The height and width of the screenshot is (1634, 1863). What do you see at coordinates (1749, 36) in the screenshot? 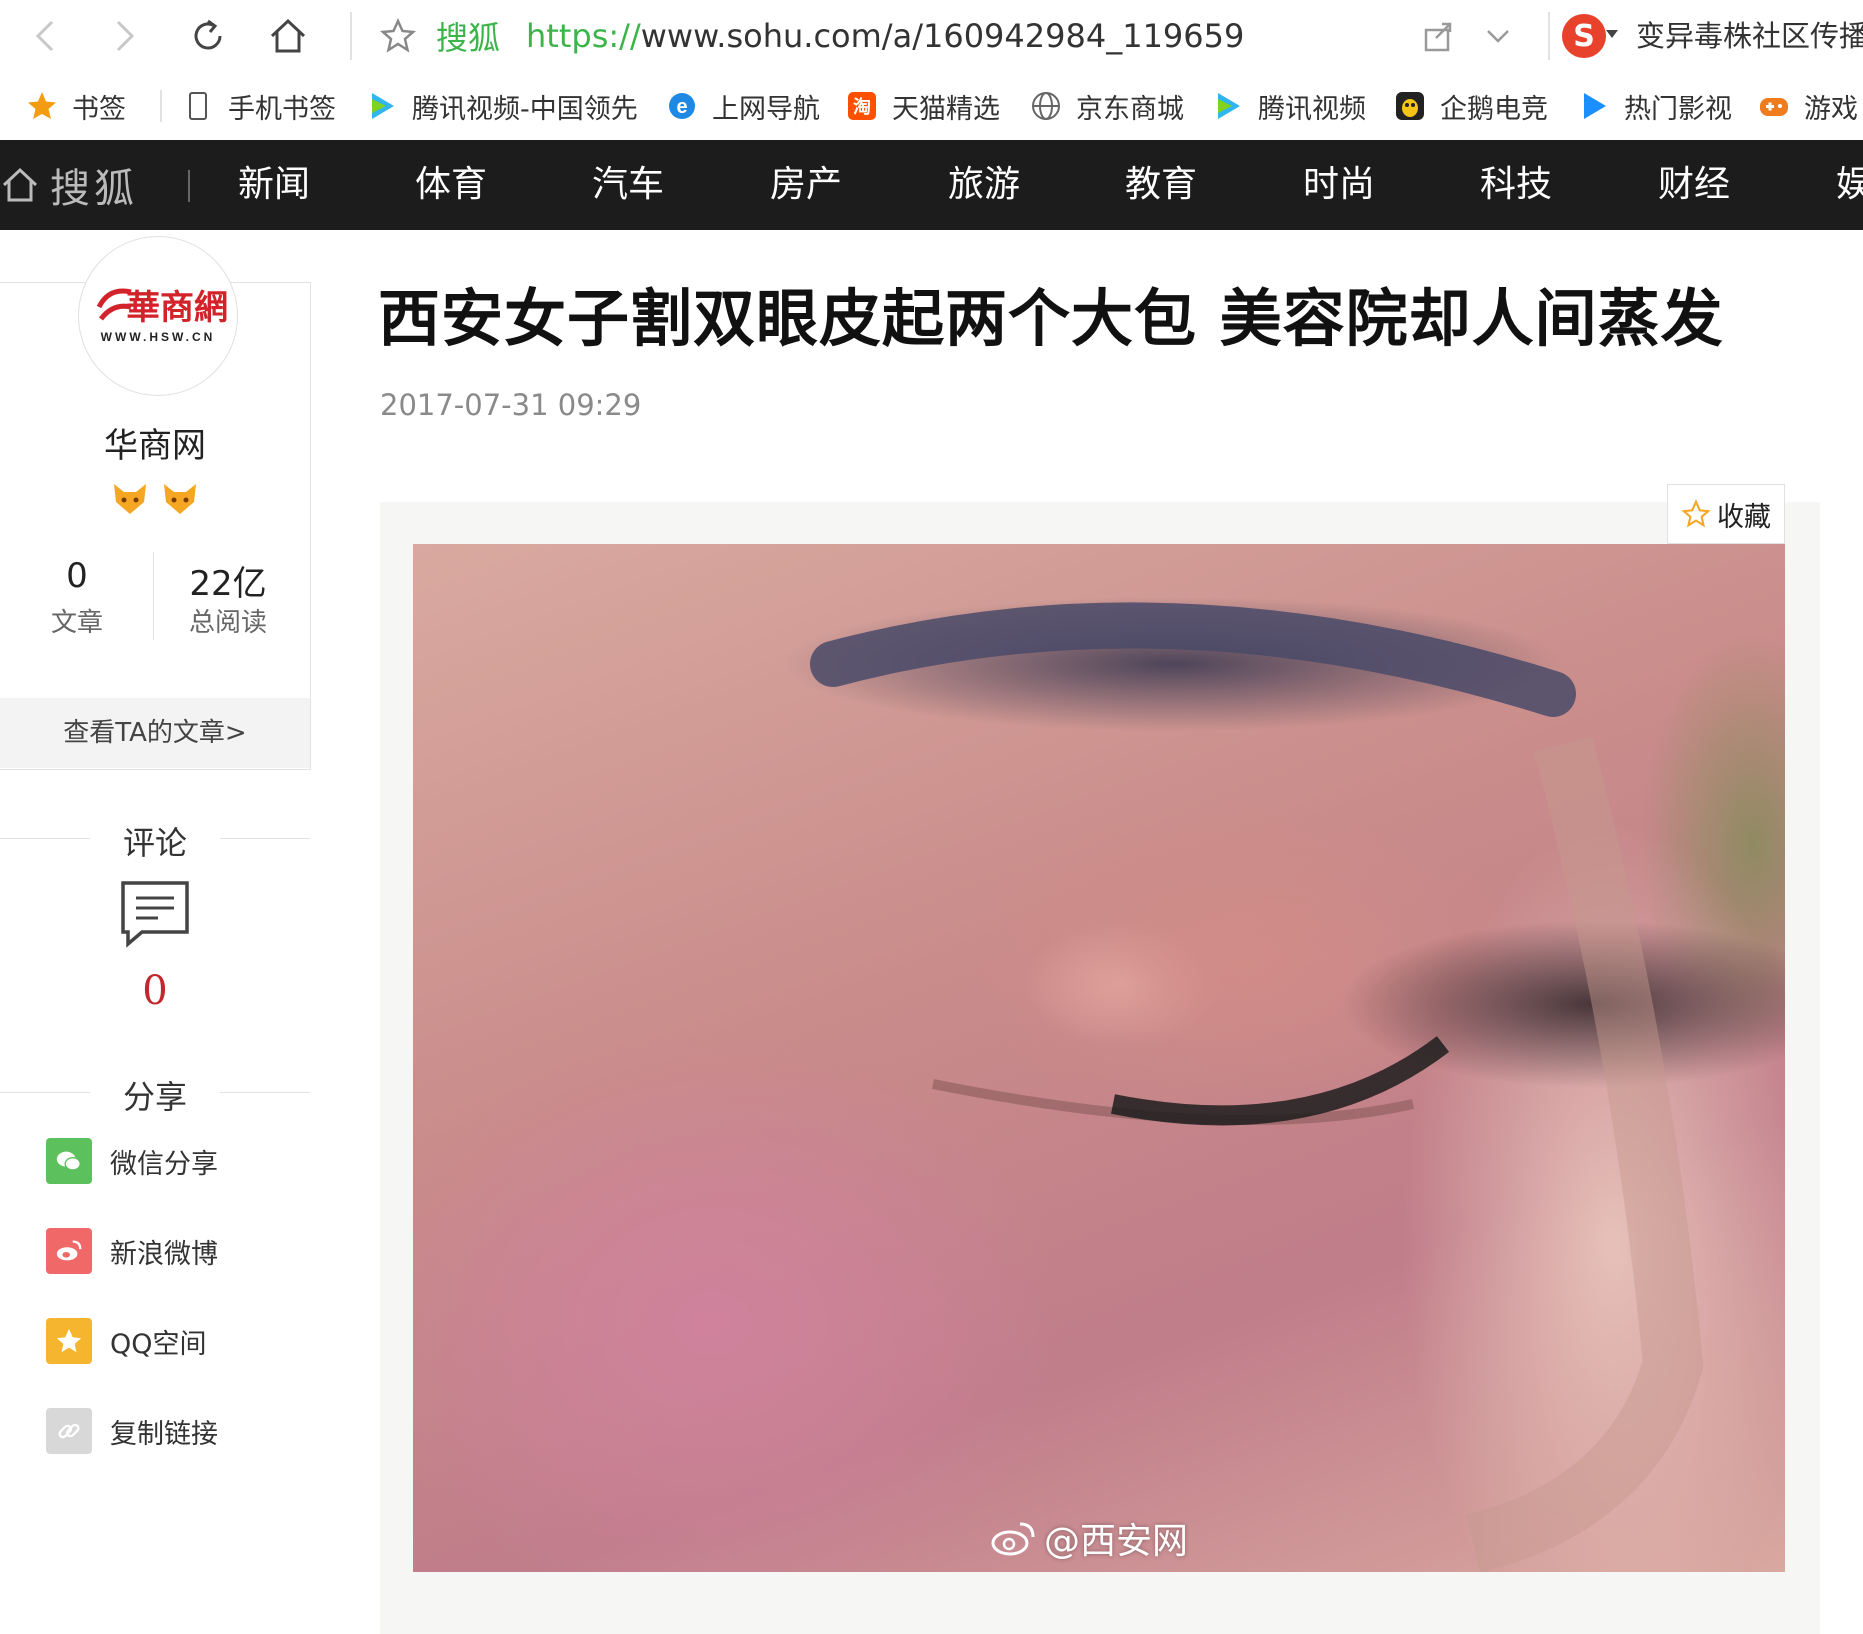
I see `search-suggestion: 变异毒株社区传播` at bounding box center [1749, 36].